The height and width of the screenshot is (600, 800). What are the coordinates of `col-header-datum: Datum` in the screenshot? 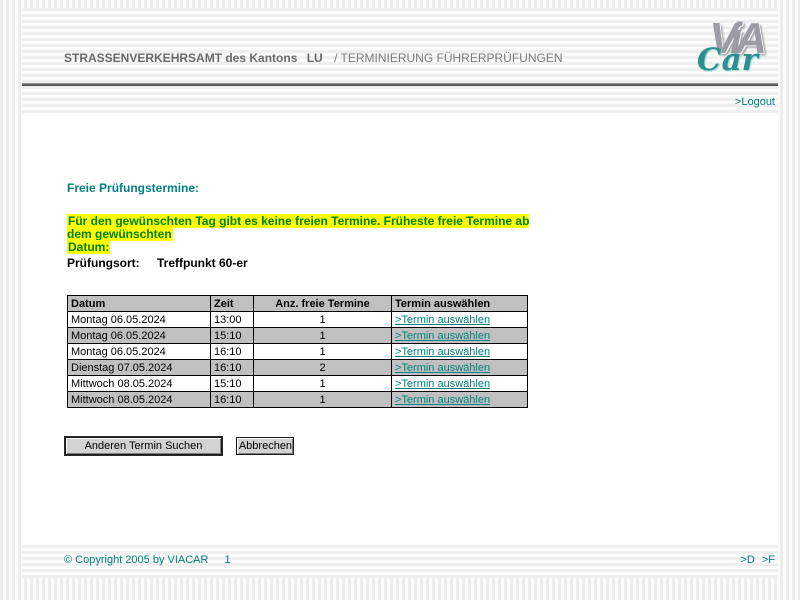 It's located at (139, 303).